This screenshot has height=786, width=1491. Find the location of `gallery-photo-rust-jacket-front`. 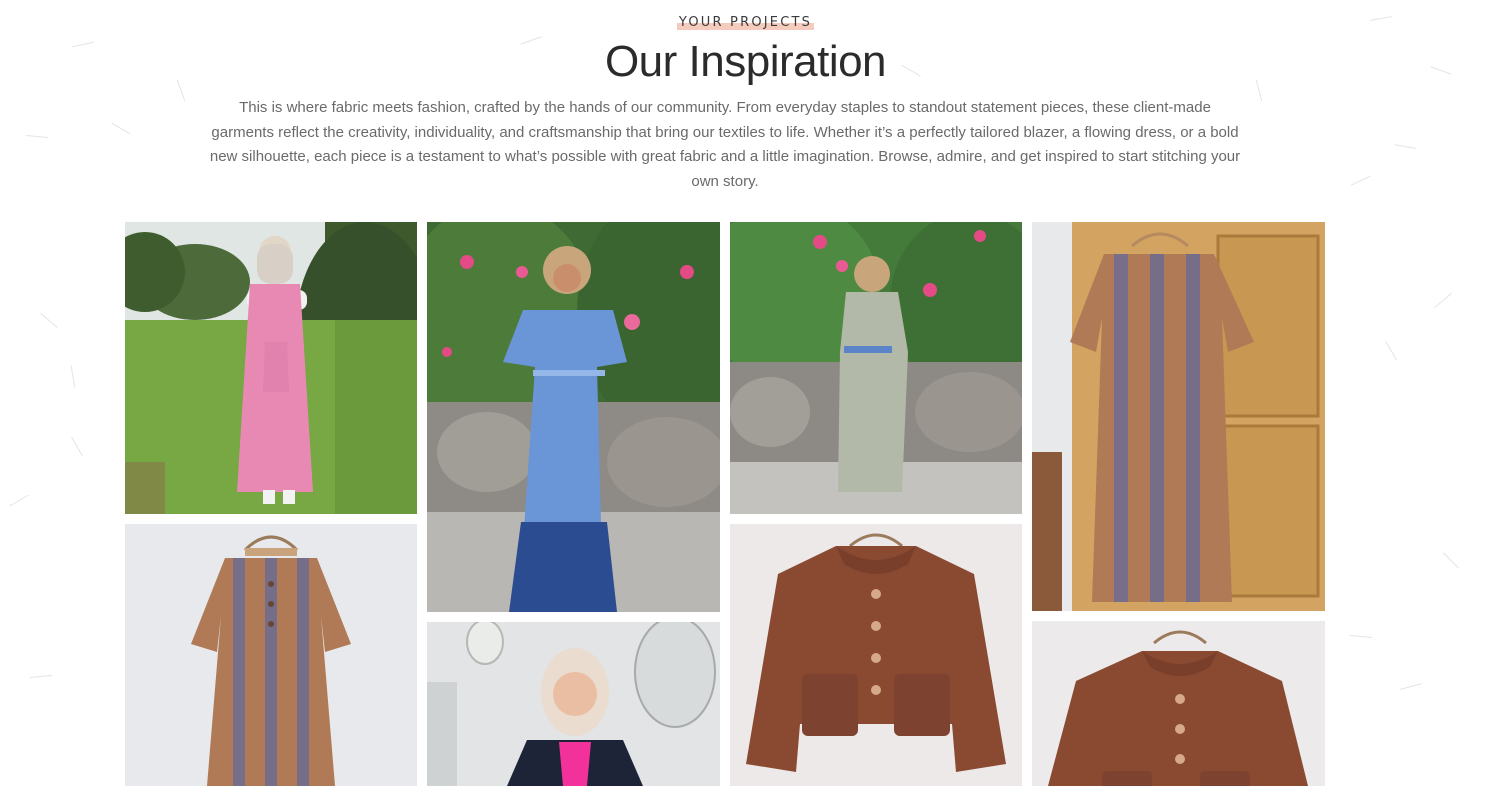

gallery-photo-rust-jacket-front is located at coordinates (876, 655).